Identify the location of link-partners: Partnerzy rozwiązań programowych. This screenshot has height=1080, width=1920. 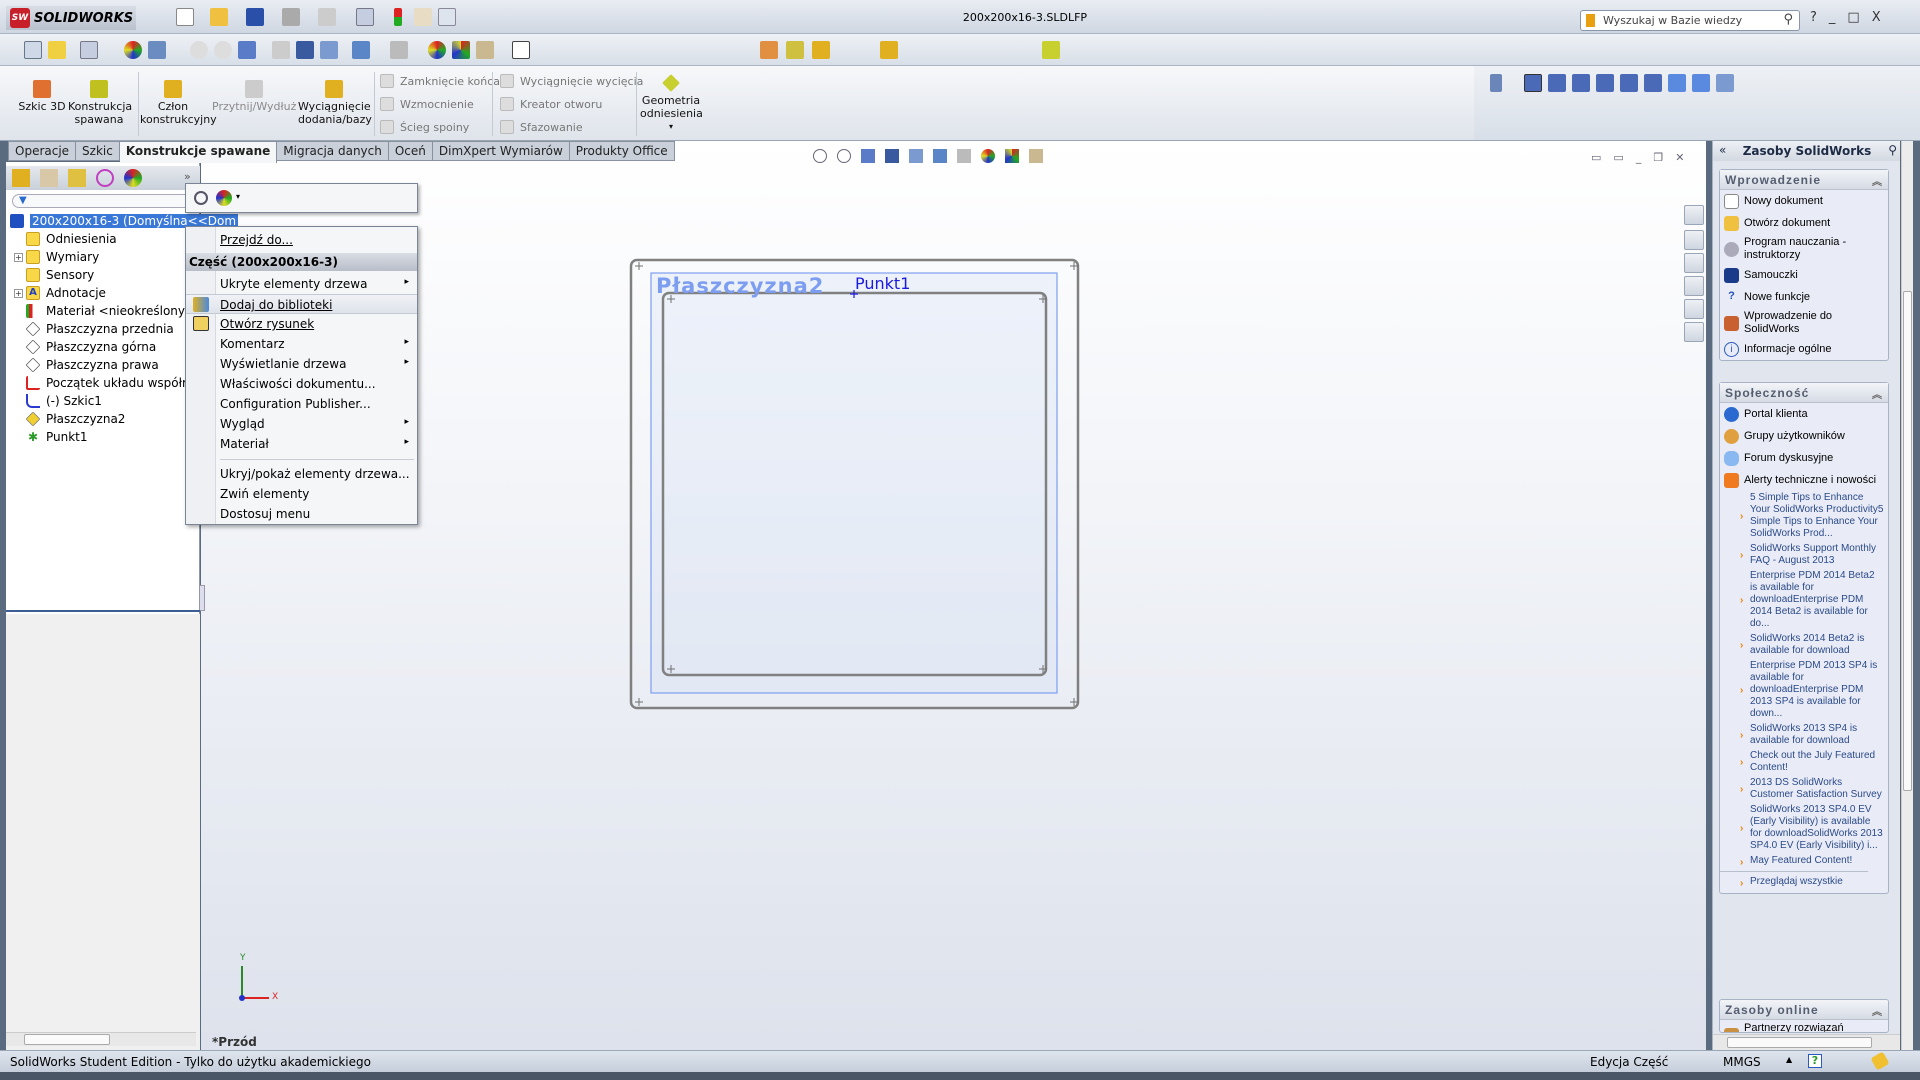
(1804, 1026).